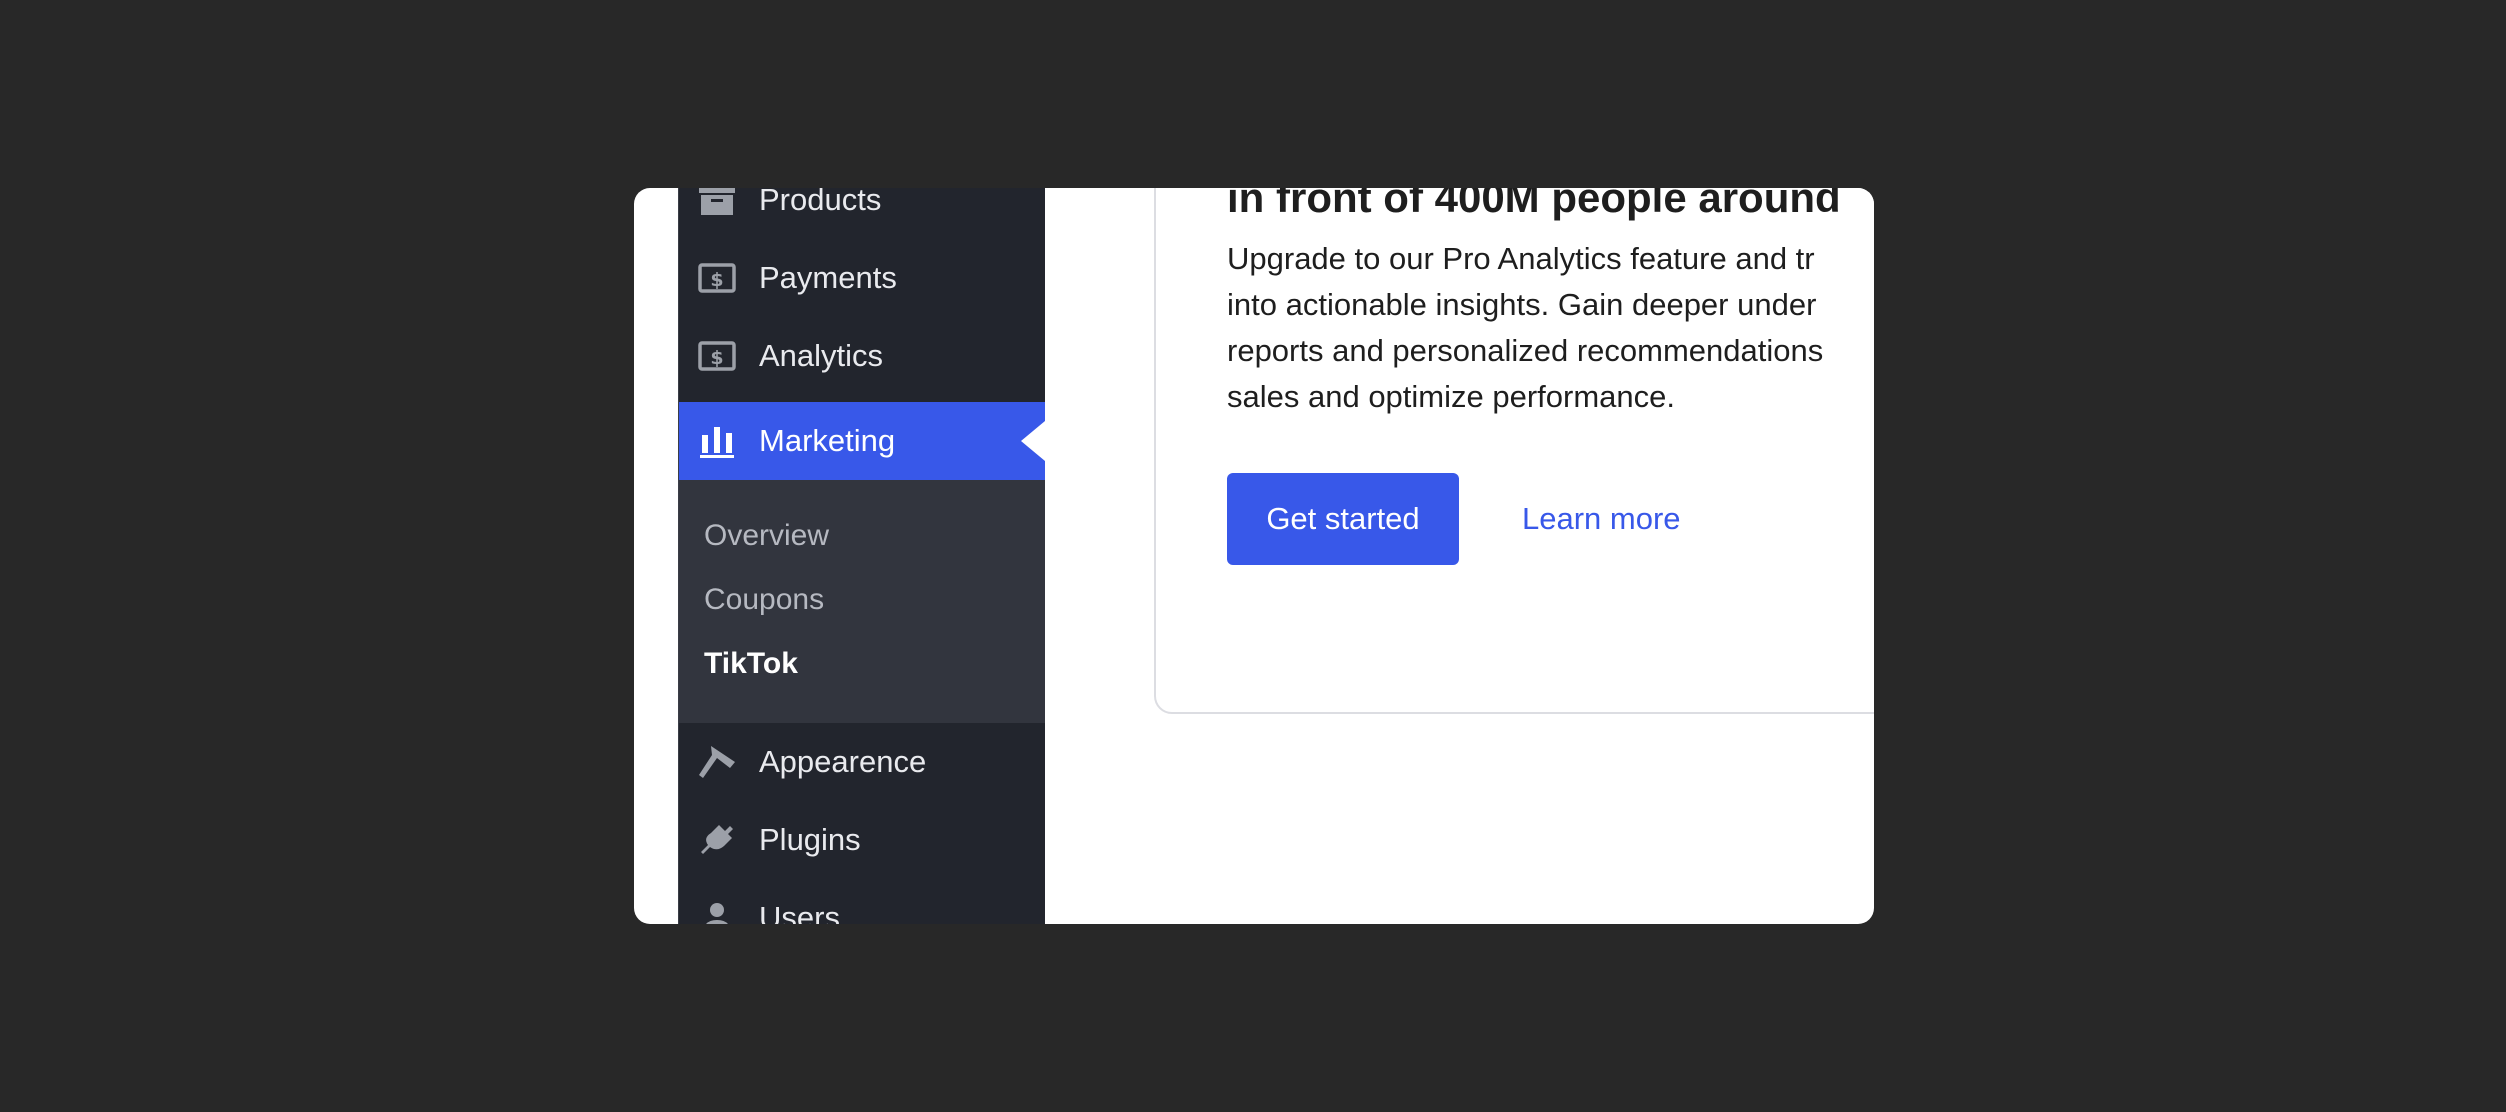  Describe the element at coordinates (862, 601) in the screenshot. I see `marketing-submenu: Overview Coupons TikTok` at that location.